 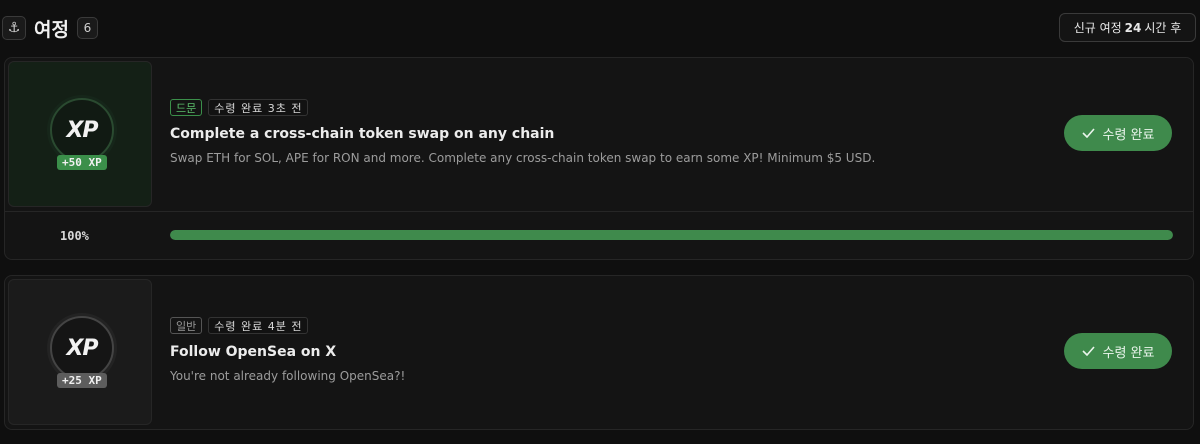 I want to click on quest-title: Follow OpenSea on X, so click(x=253, y=352).